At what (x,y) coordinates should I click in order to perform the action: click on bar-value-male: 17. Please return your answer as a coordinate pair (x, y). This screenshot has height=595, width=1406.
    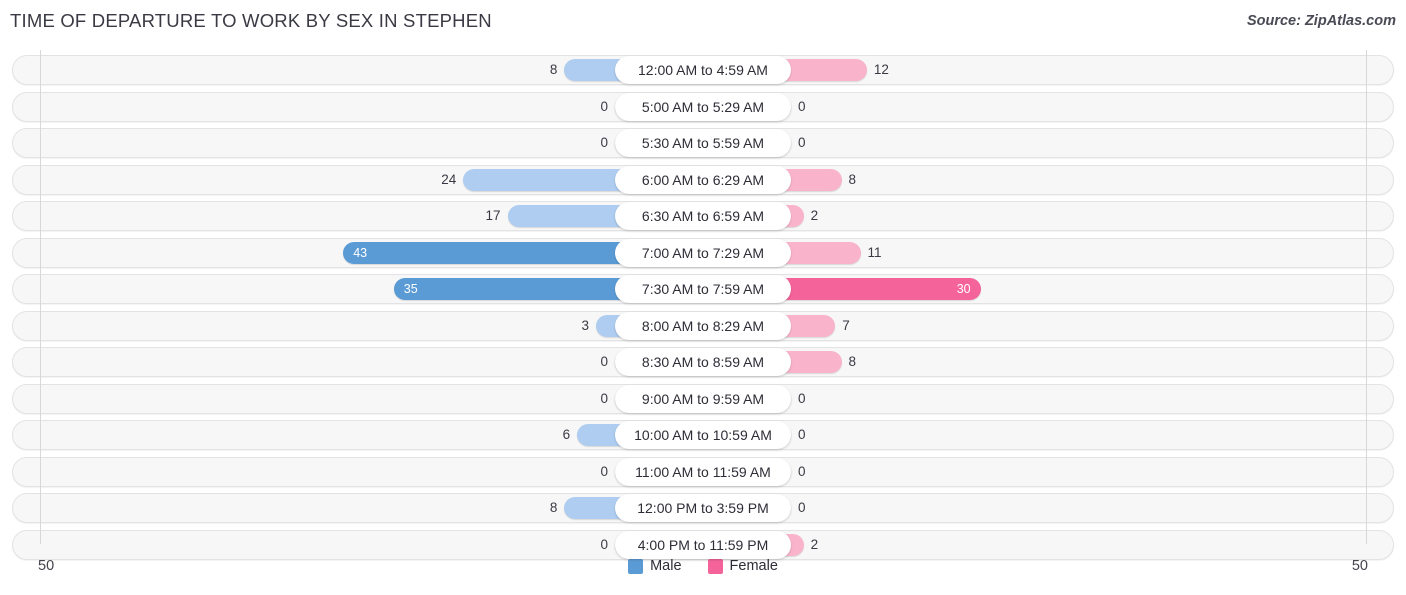
    Looking at the image, I should click on (493, 215).